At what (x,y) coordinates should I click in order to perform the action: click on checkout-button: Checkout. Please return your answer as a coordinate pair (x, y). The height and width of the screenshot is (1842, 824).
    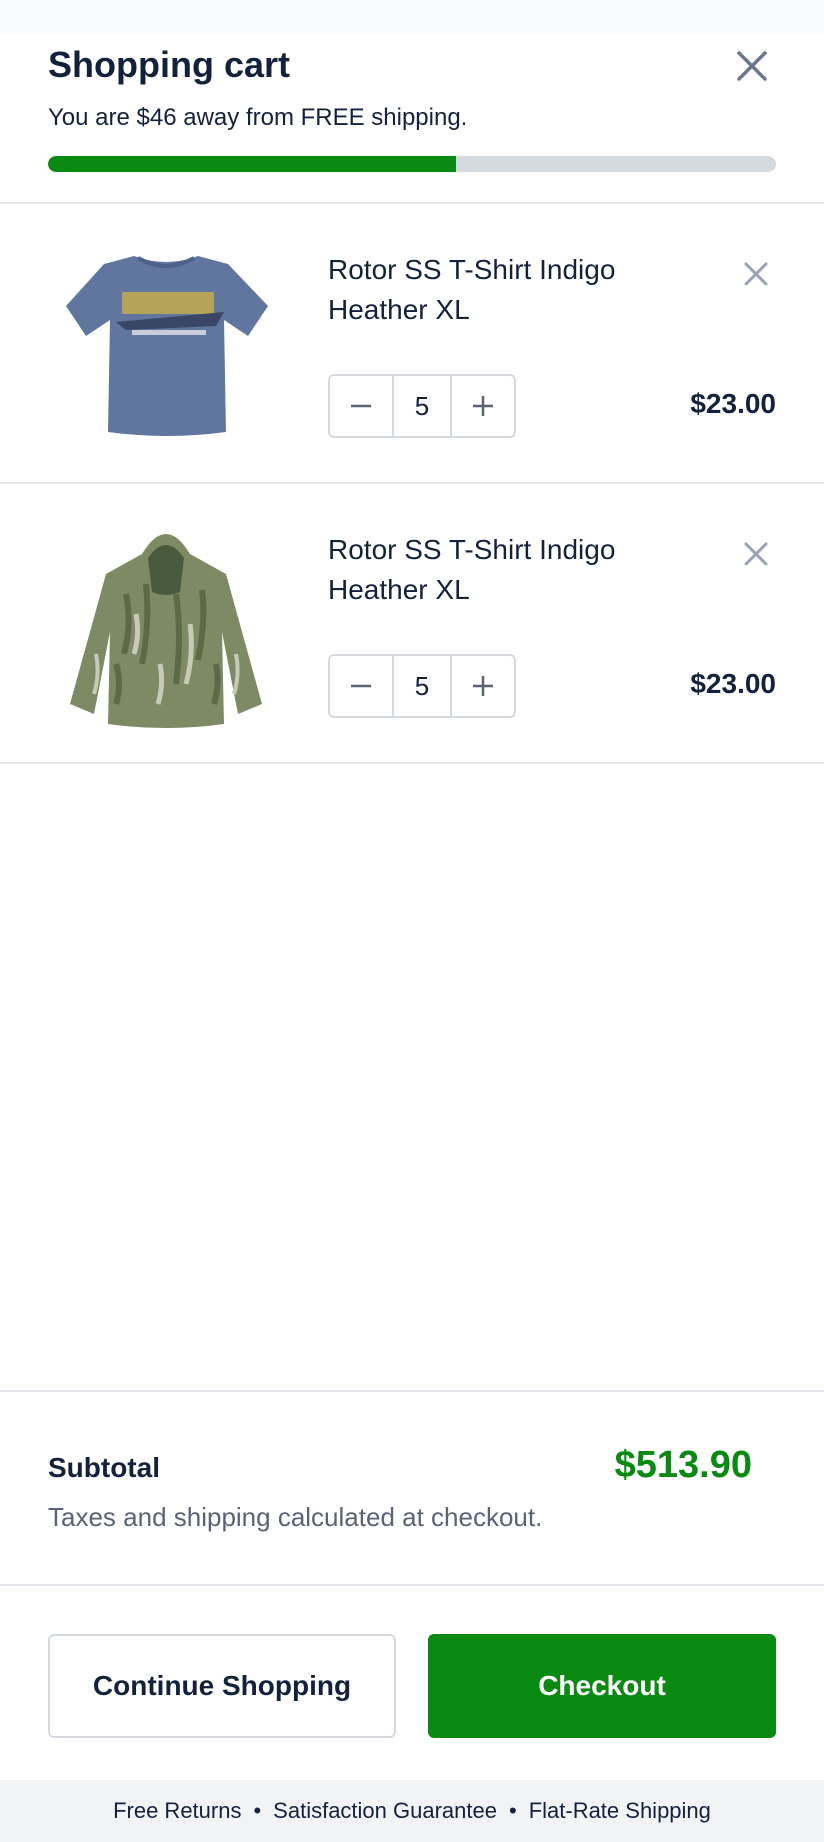
    Looking at the image, I should click on (602, 1686).